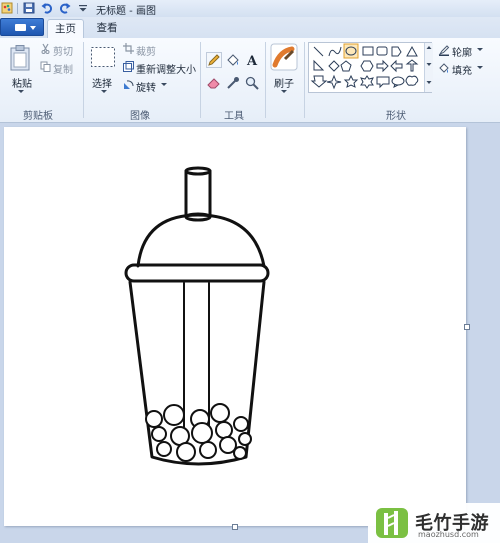 This screenshot has width=500, height=543. Describe the element at coordinates (214, 83) in the screenshot. I see `eraser-icon` at that location.